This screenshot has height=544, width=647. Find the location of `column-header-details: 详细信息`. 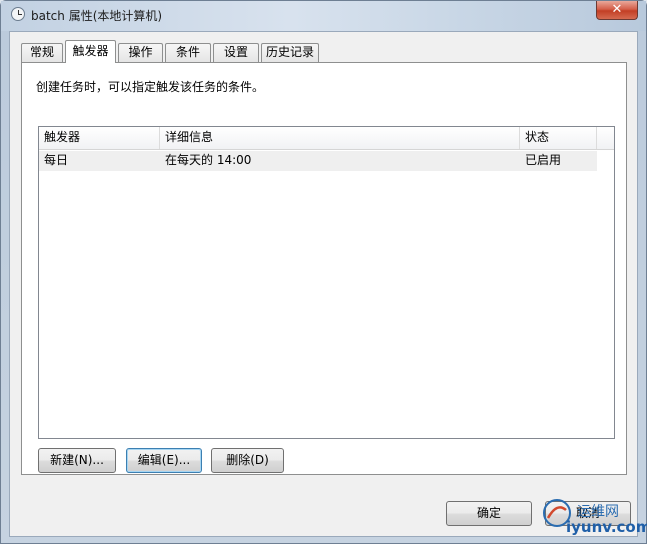

column-header-details: 详细信息 is located at coordinates (340, 138).